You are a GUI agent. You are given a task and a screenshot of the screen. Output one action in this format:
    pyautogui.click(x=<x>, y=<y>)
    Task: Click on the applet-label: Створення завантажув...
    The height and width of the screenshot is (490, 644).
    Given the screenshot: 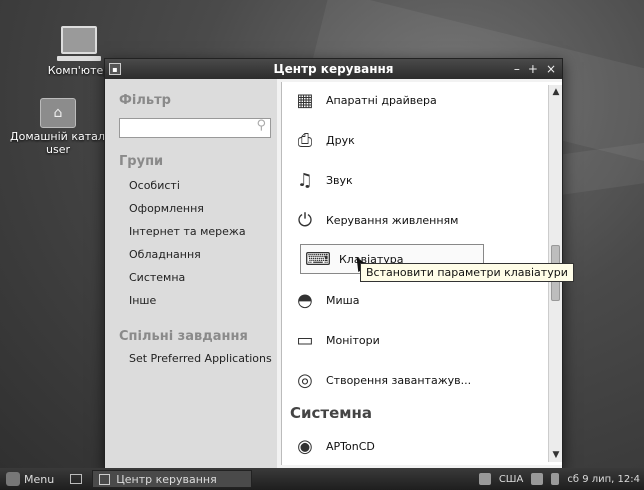 What is the action you would take?
    pyautogui.click(x=399, y=380)
    